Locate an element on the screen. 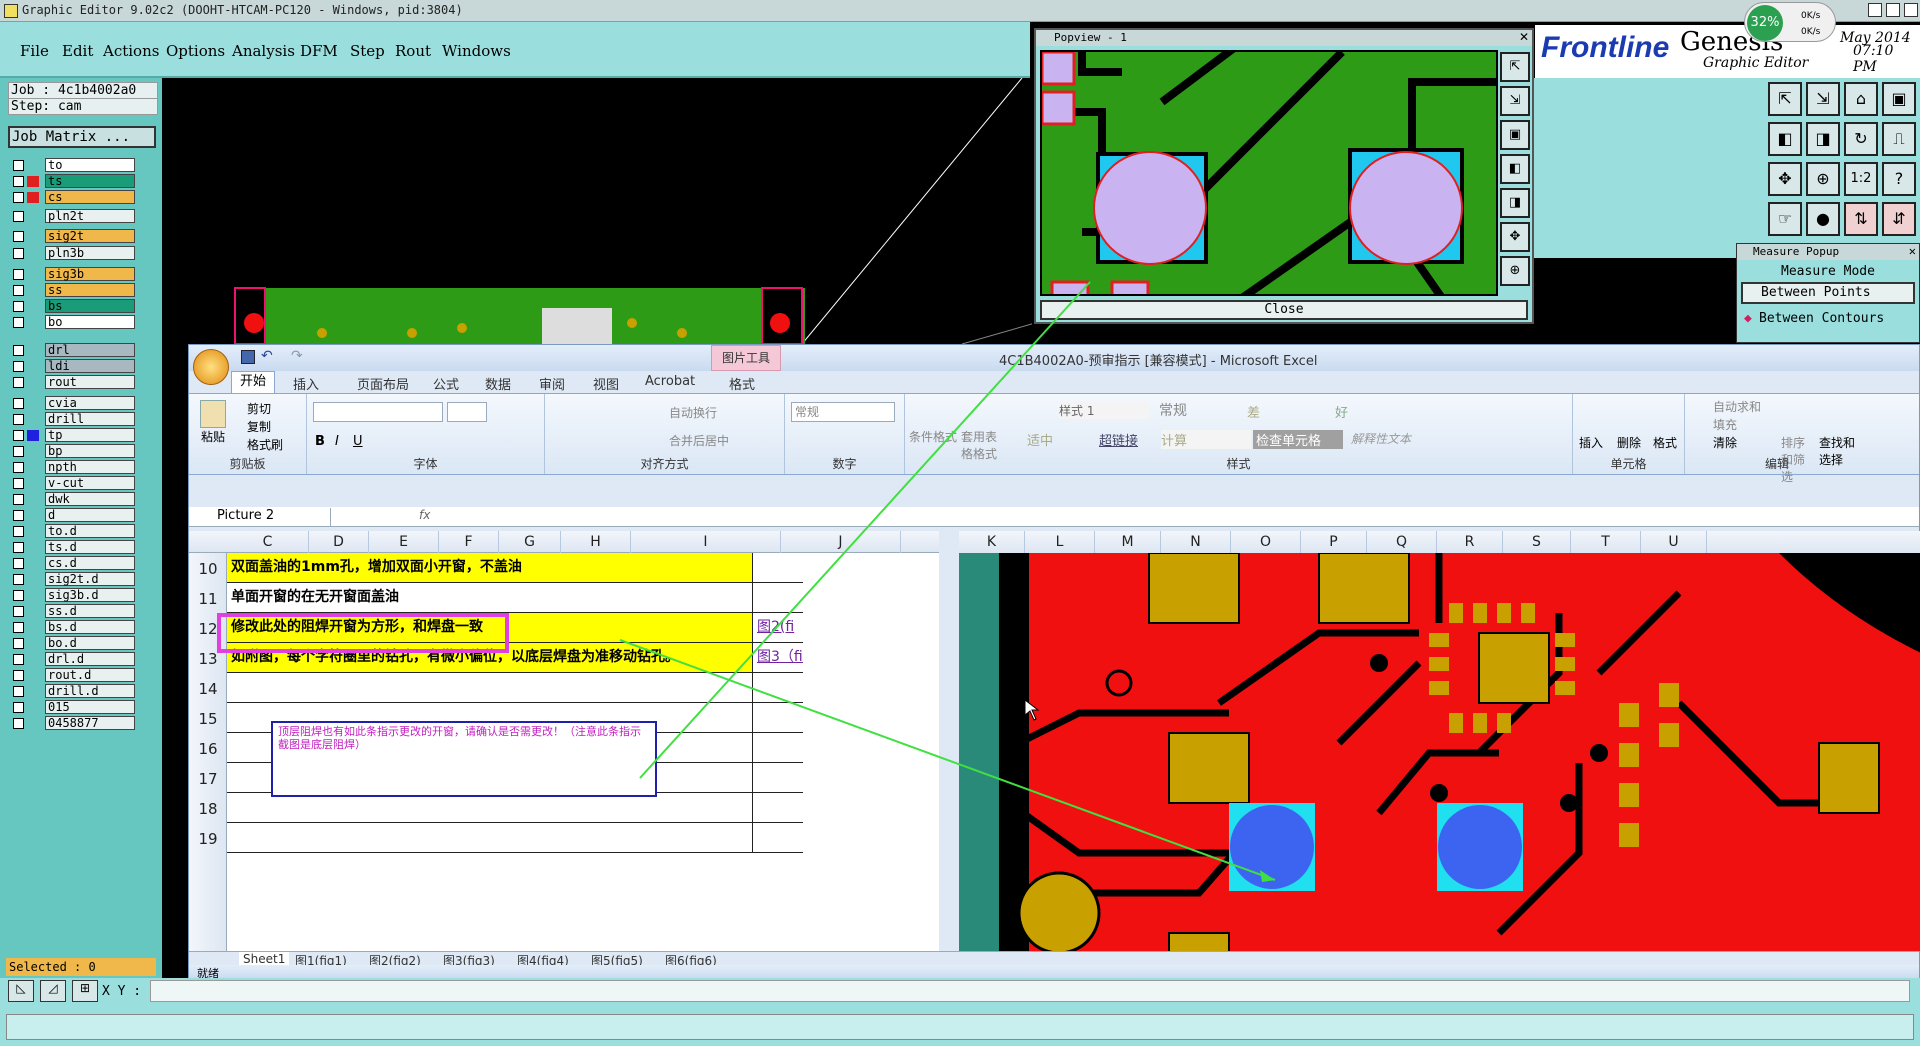  menu-windows: Windows is located at coordinates (476, 51).